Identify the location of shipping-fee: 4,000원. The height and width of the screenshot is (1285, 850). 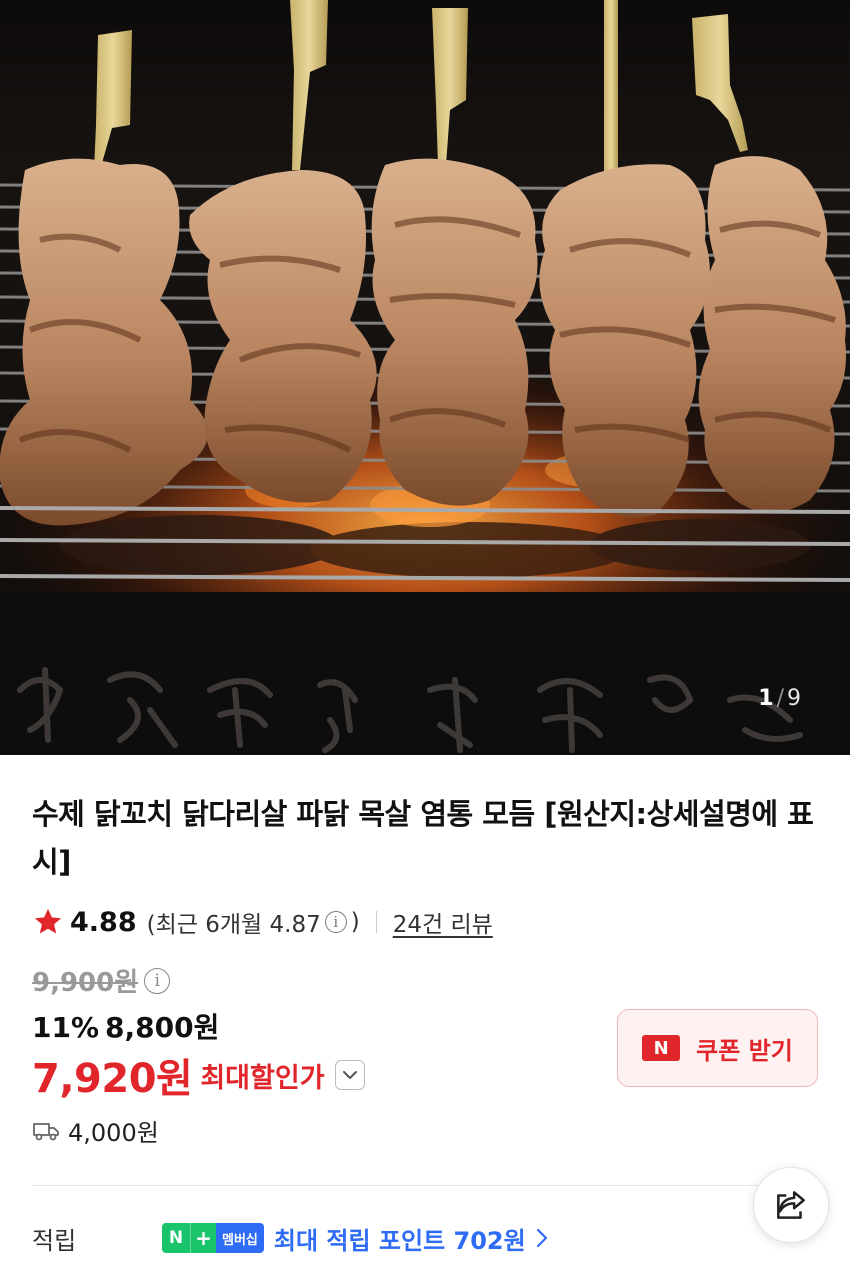
(113, 1133).